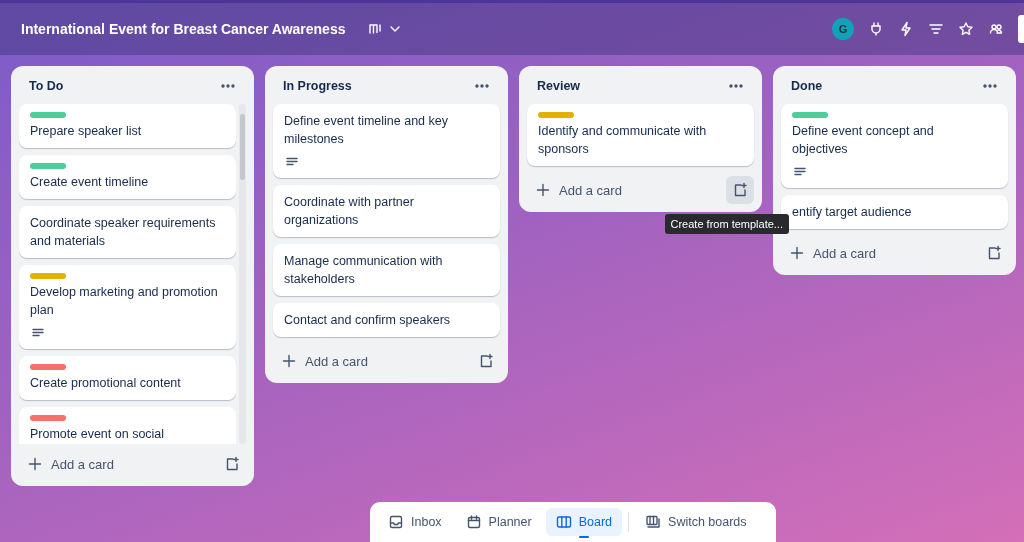 The width and height of the screenshot is (1024, 542). Describe the element at coordinates (366, 130) in the screenshot. I see `card-title: Define event timeline and key milestones` at that location.